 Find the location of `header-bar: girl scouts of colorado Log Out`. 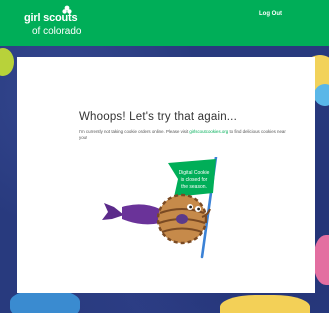

header-bar: girl scouts of colorado Log Out is located at coordinates (164, 23).